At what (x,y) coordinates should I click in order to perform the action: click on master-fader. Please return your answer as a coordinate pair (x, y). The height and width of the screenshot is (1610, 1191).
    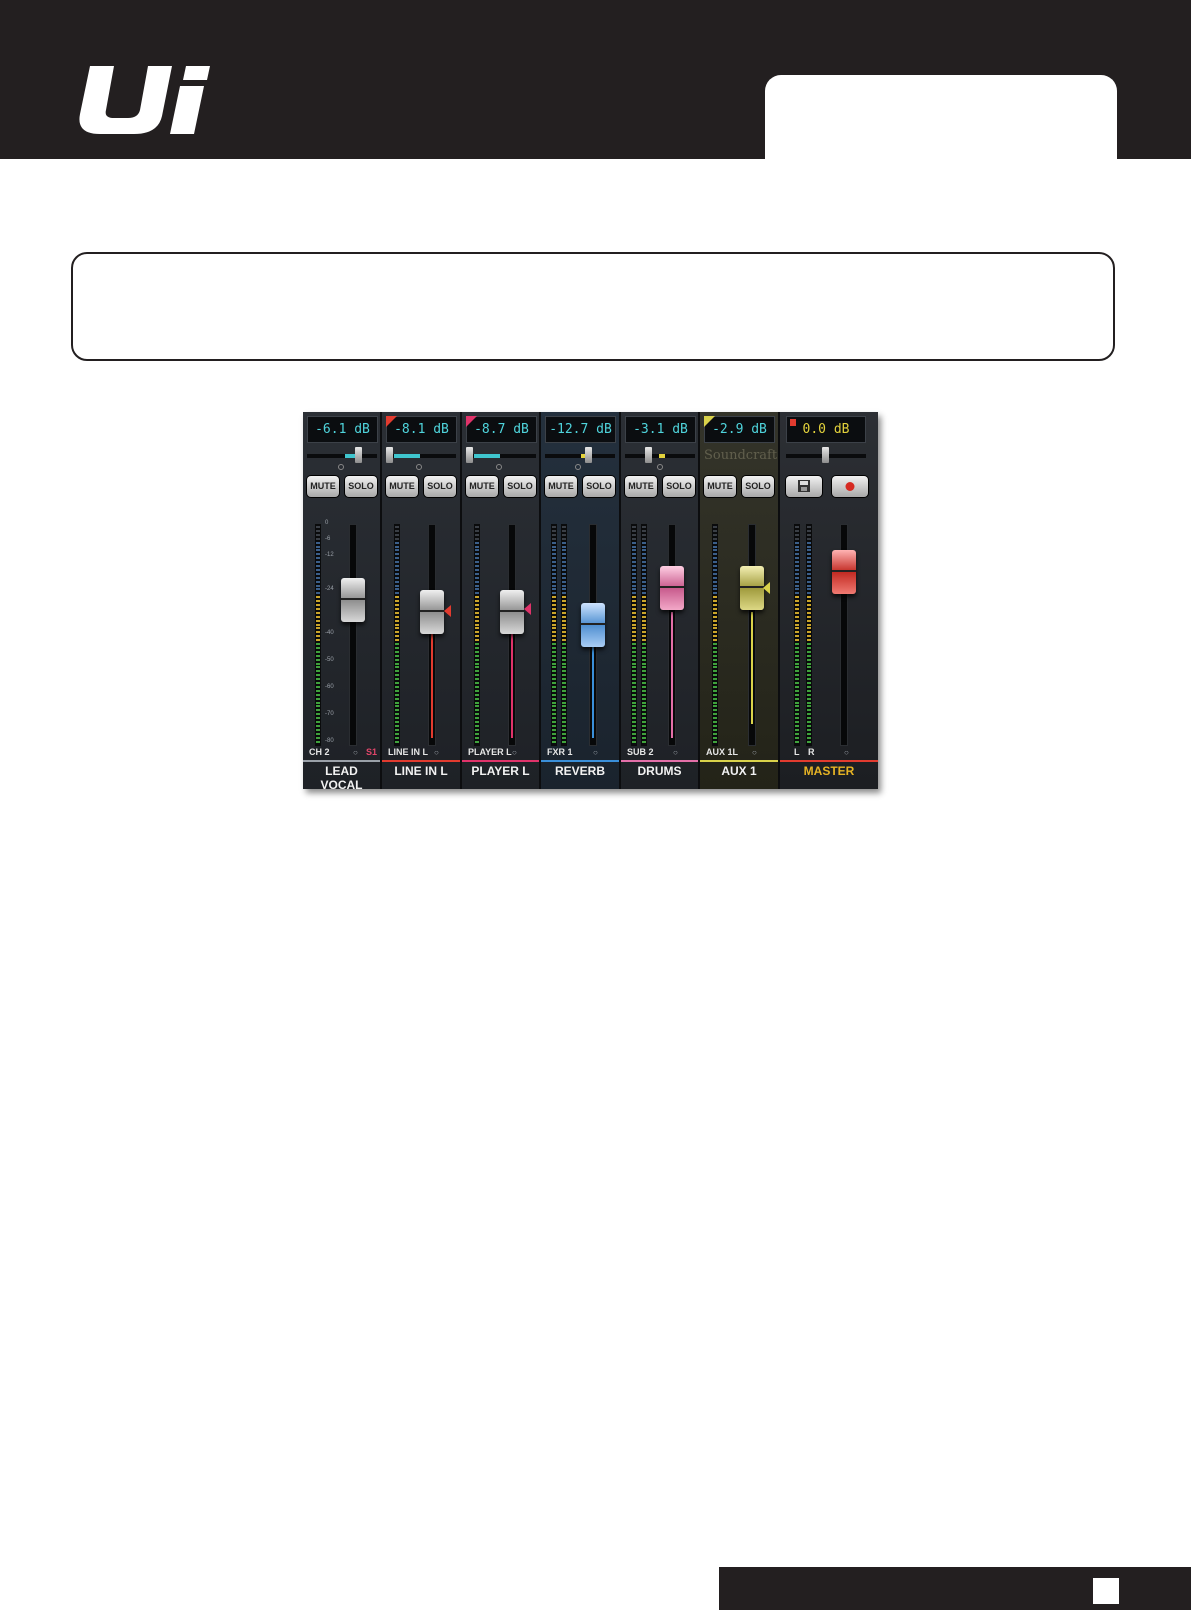
    Looking at the image, I should click on (844, 572).